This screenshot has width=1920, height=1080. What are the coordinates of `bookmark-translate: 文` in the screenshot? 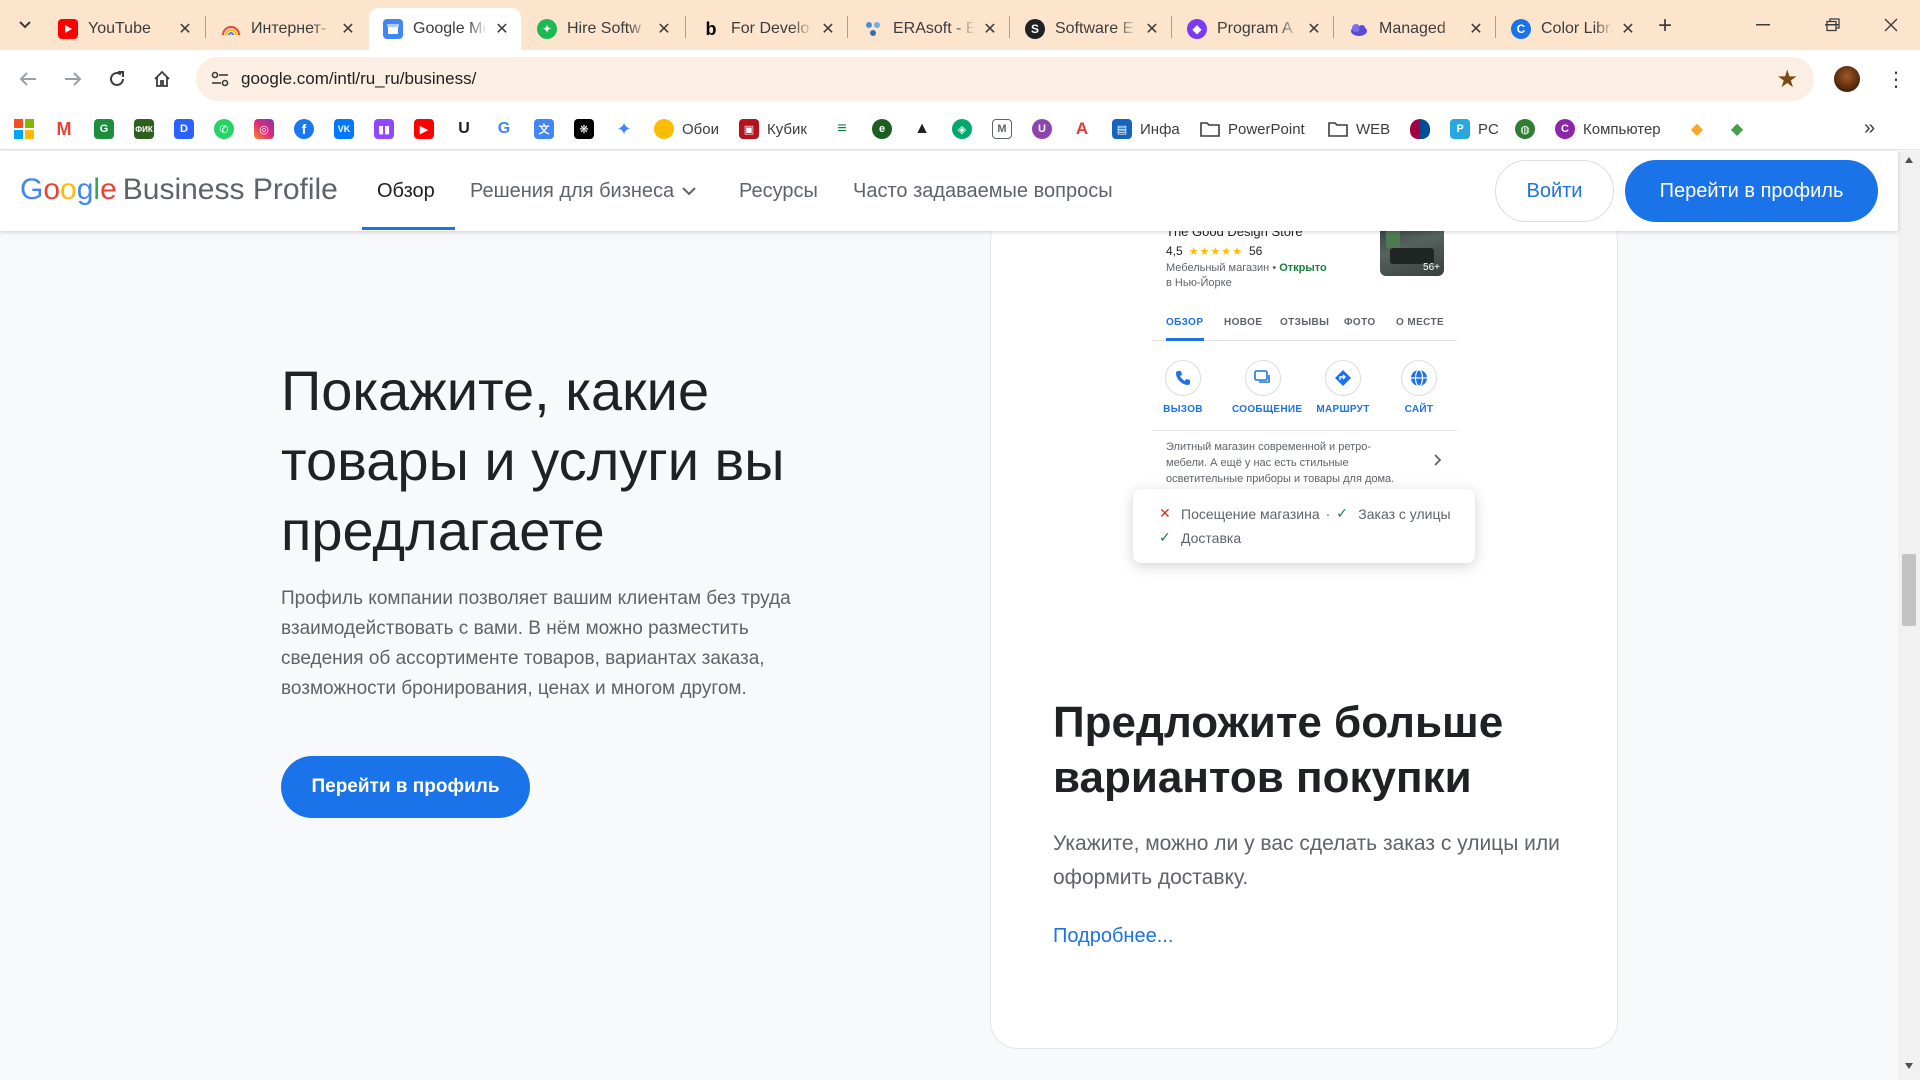 It's located at (544, 129).